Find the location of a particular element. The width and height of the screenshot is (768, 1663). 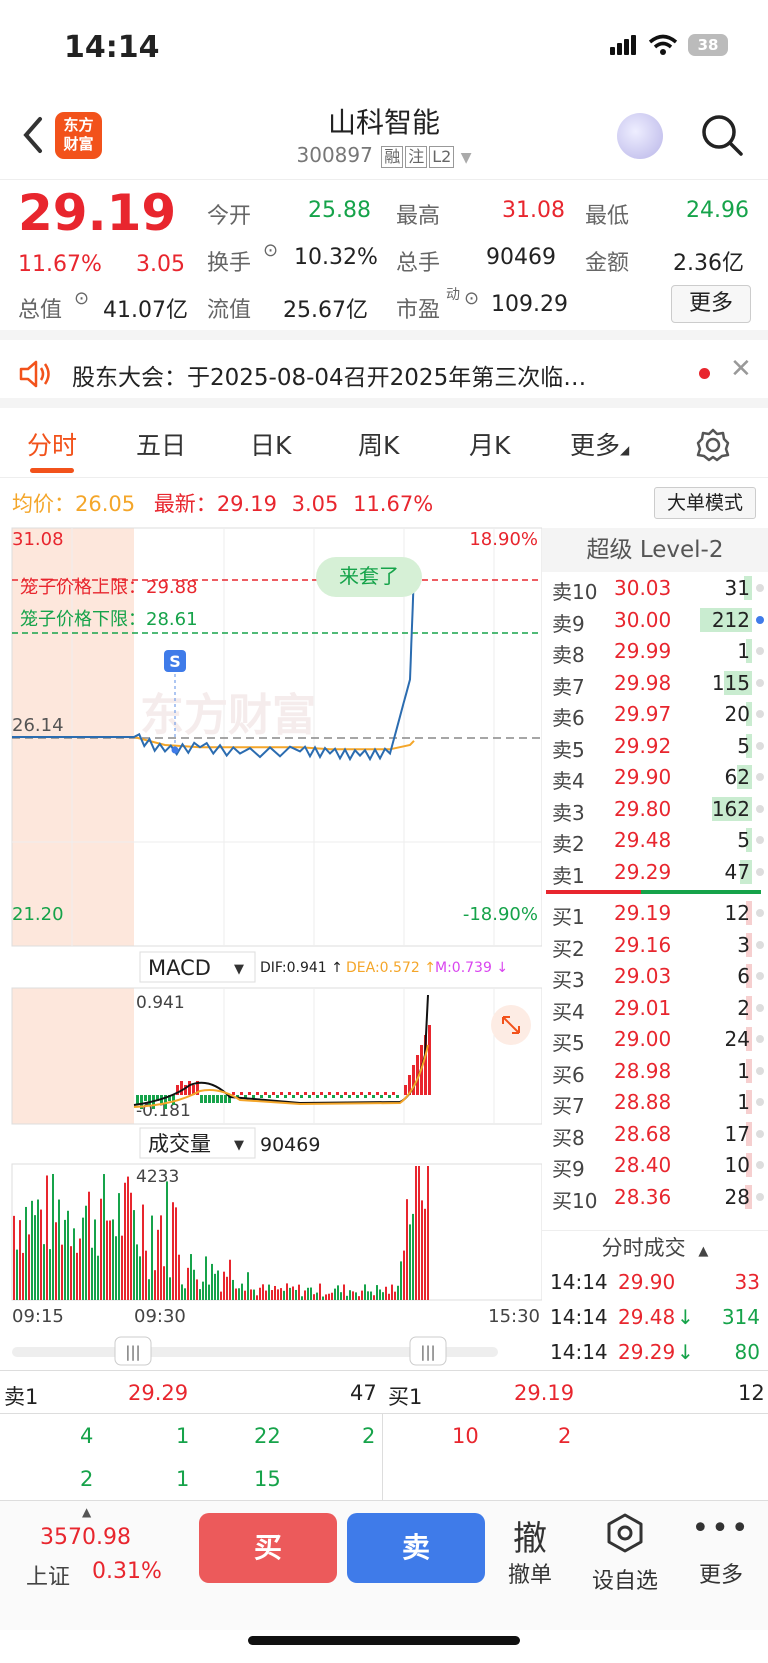

big-order-mode-button: 大单模式 is located at coordinates (705, 503).